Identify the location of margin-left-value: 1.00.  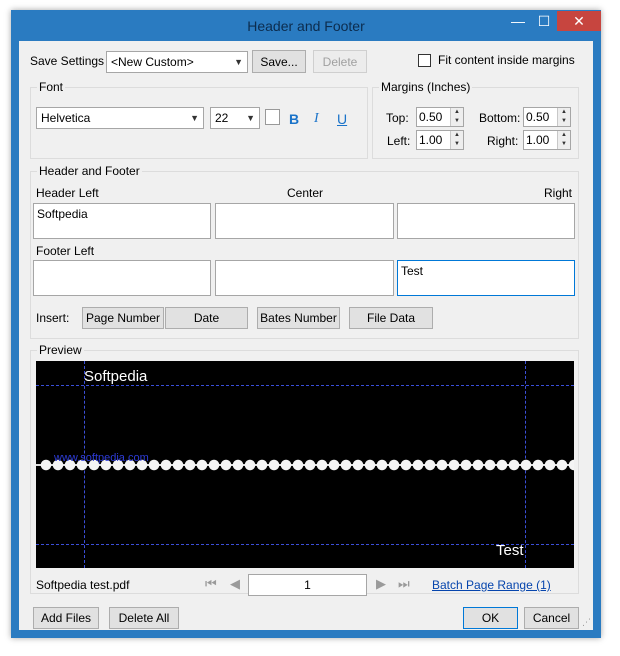
(431, 140).